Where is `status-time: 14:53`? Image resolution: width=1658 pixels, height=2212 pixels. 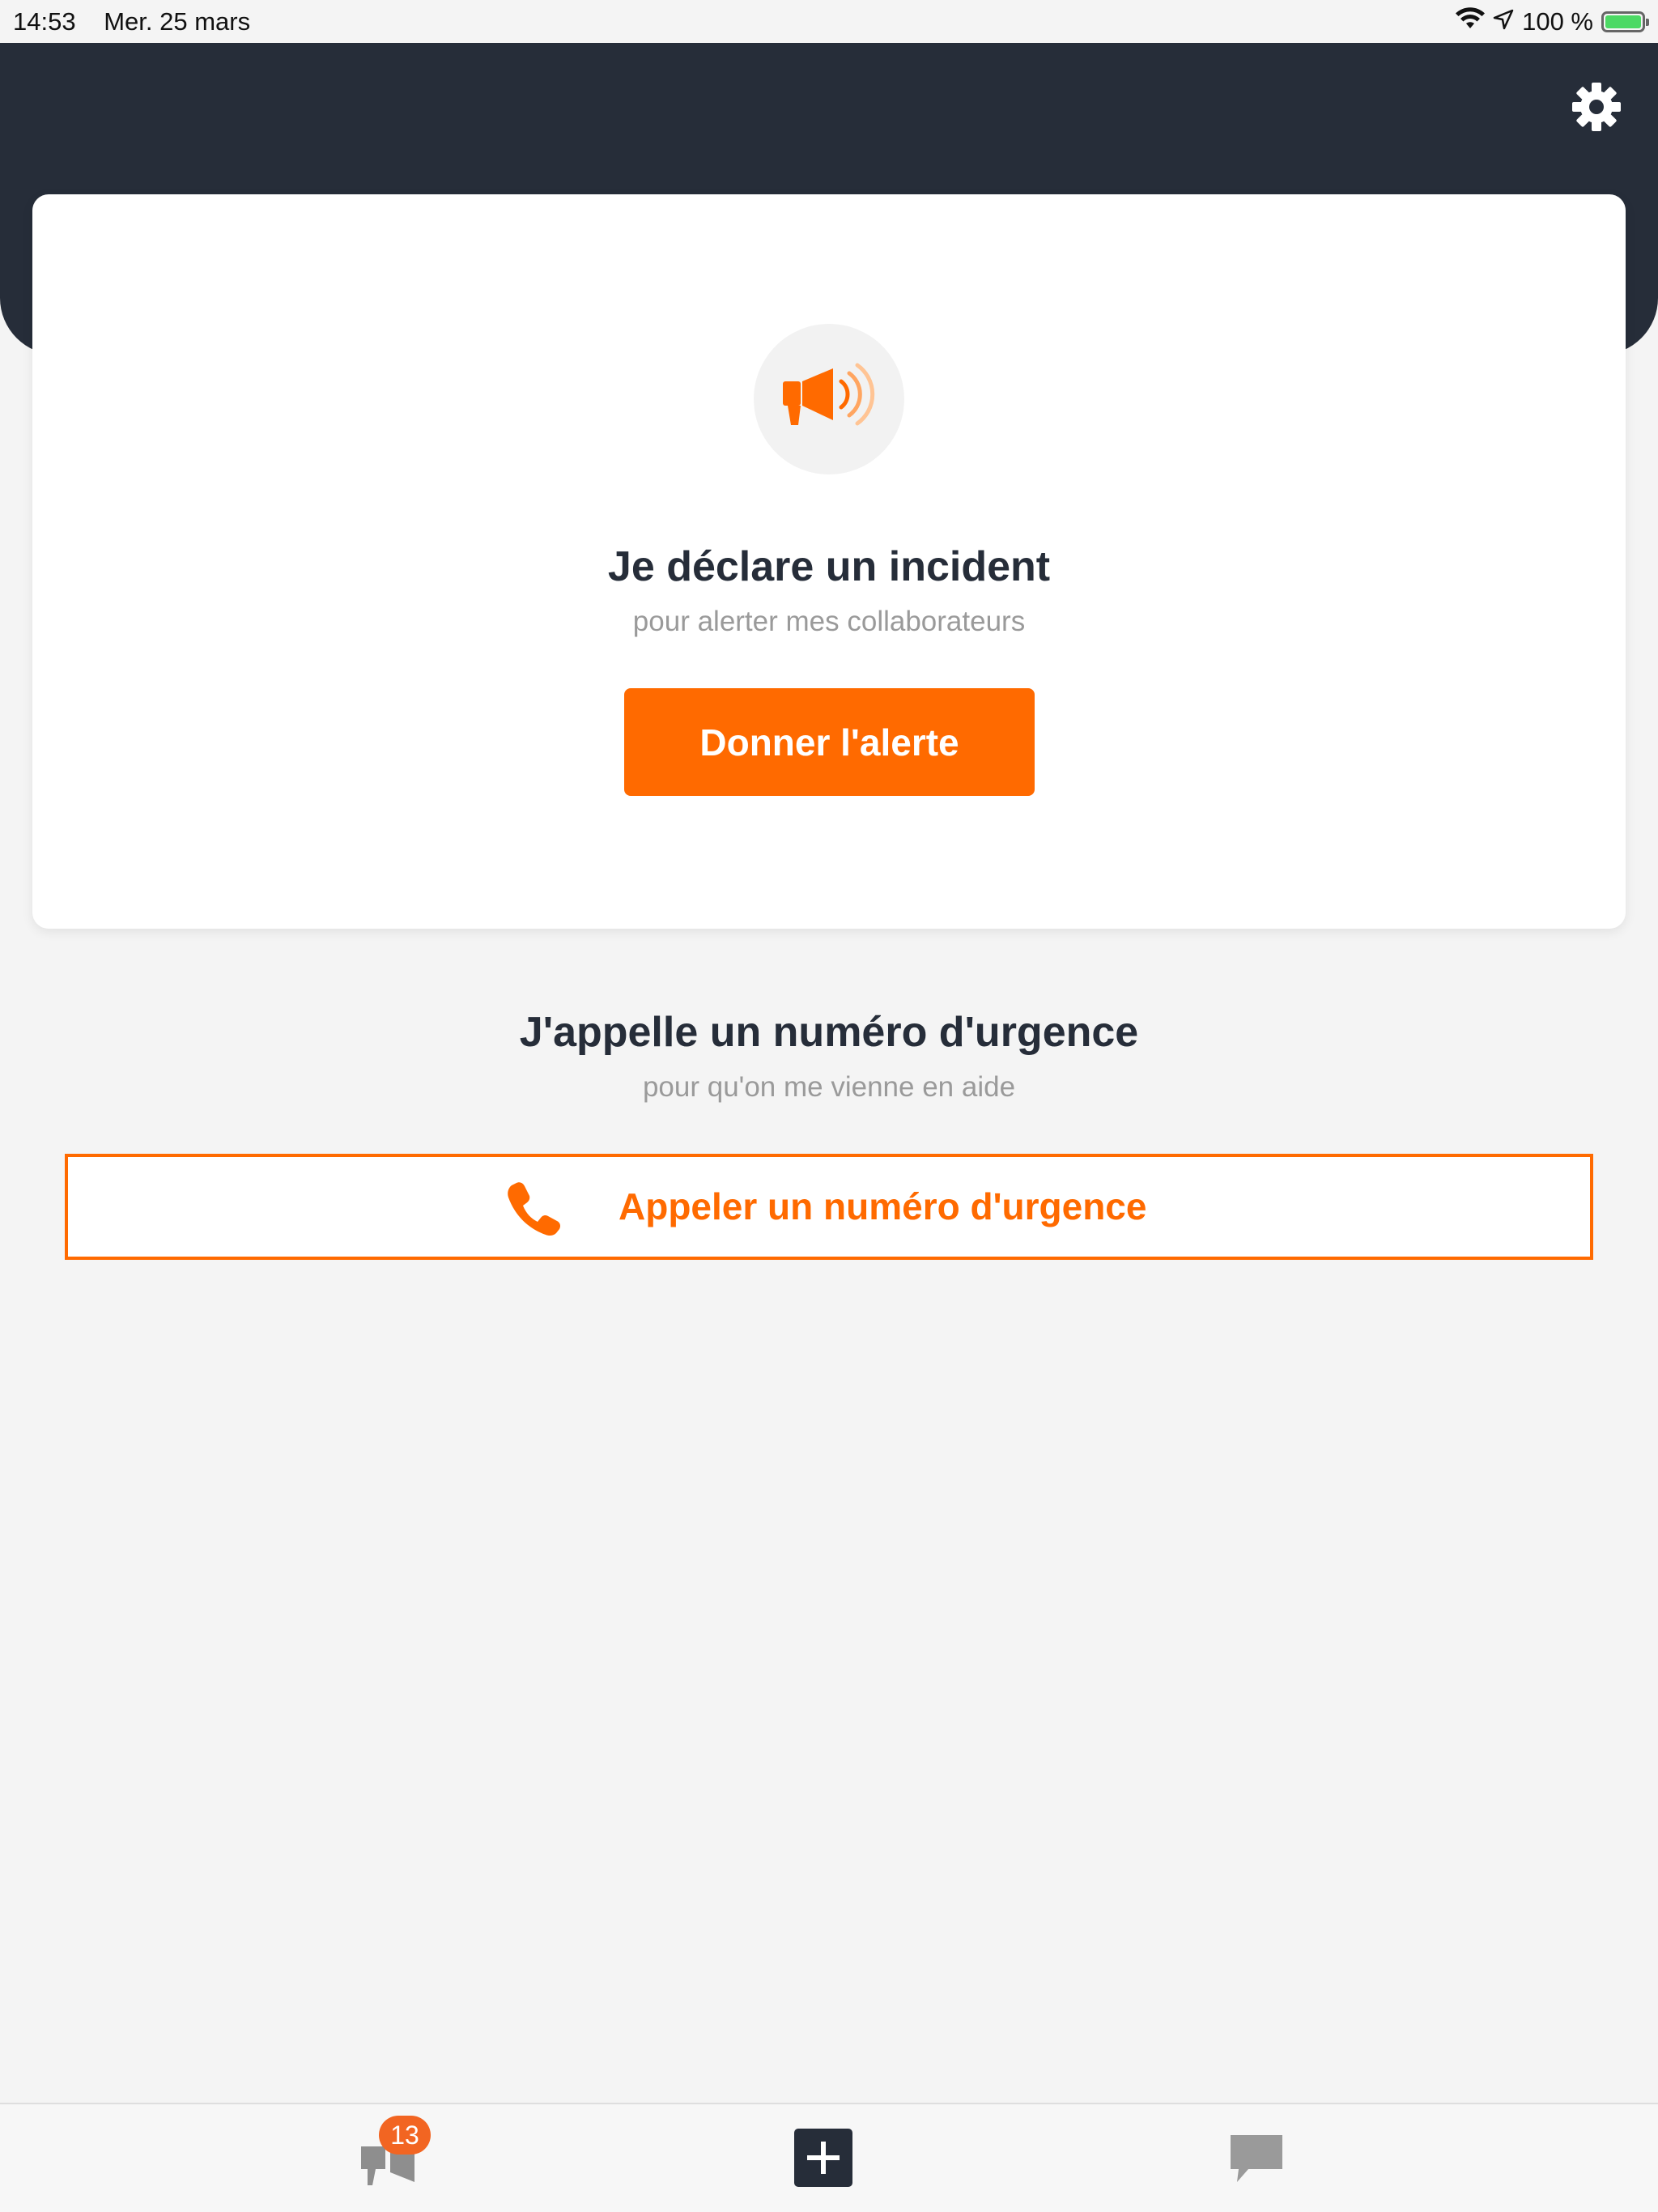
status-time: 14:53 is located at coordinates (44, 22).